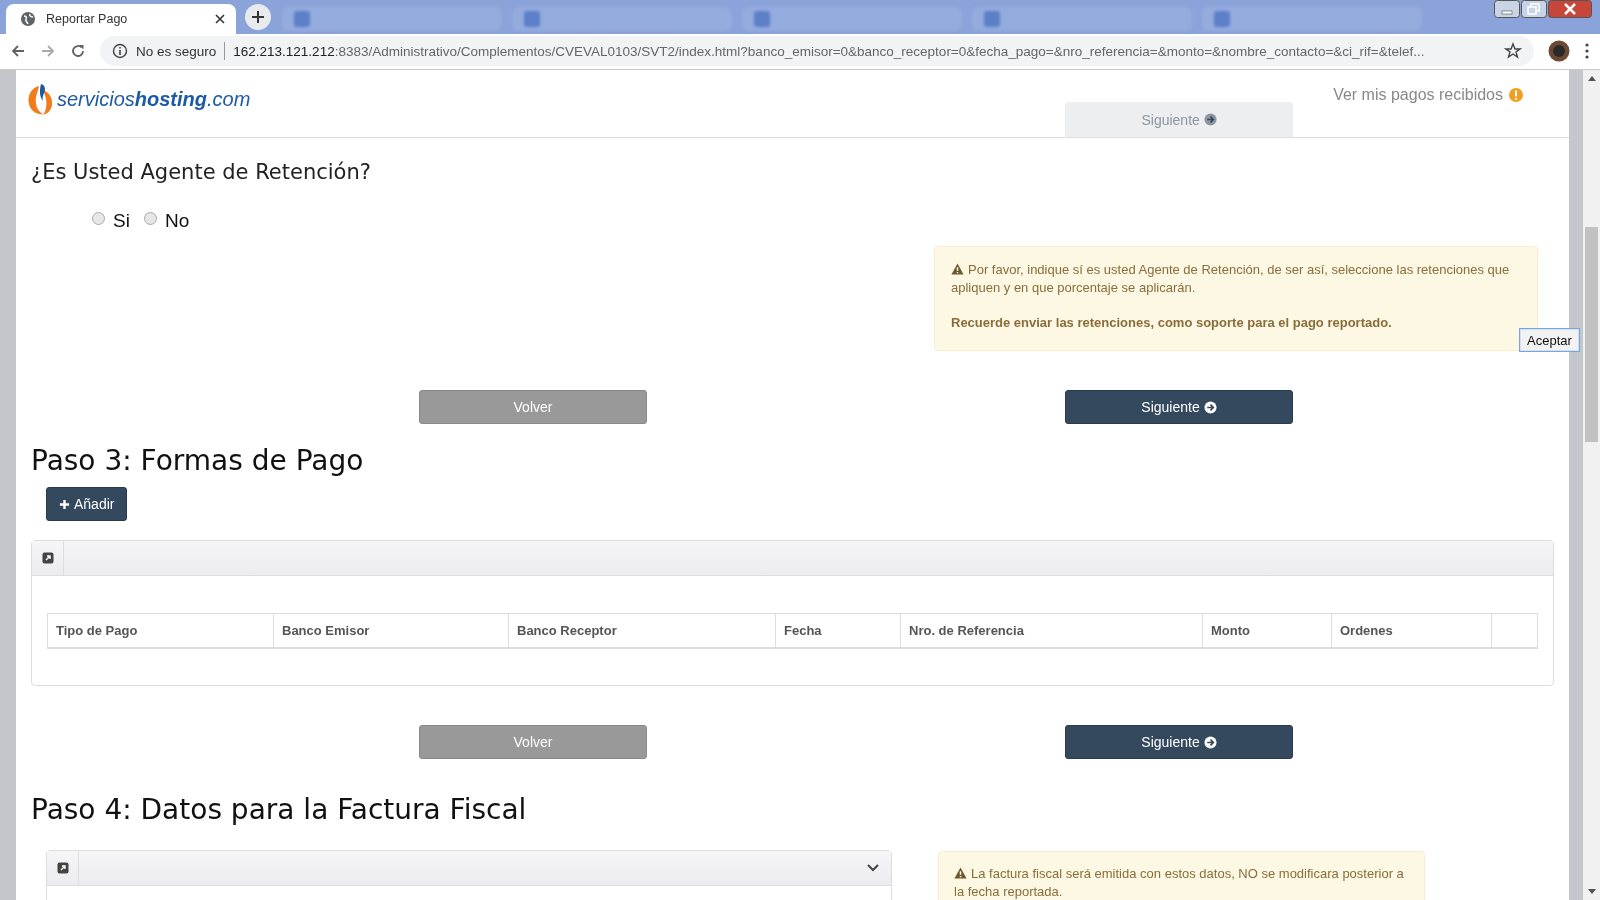 This screenshot has width=1600, height=900. I want to click on close-icon, so click(220, 18).